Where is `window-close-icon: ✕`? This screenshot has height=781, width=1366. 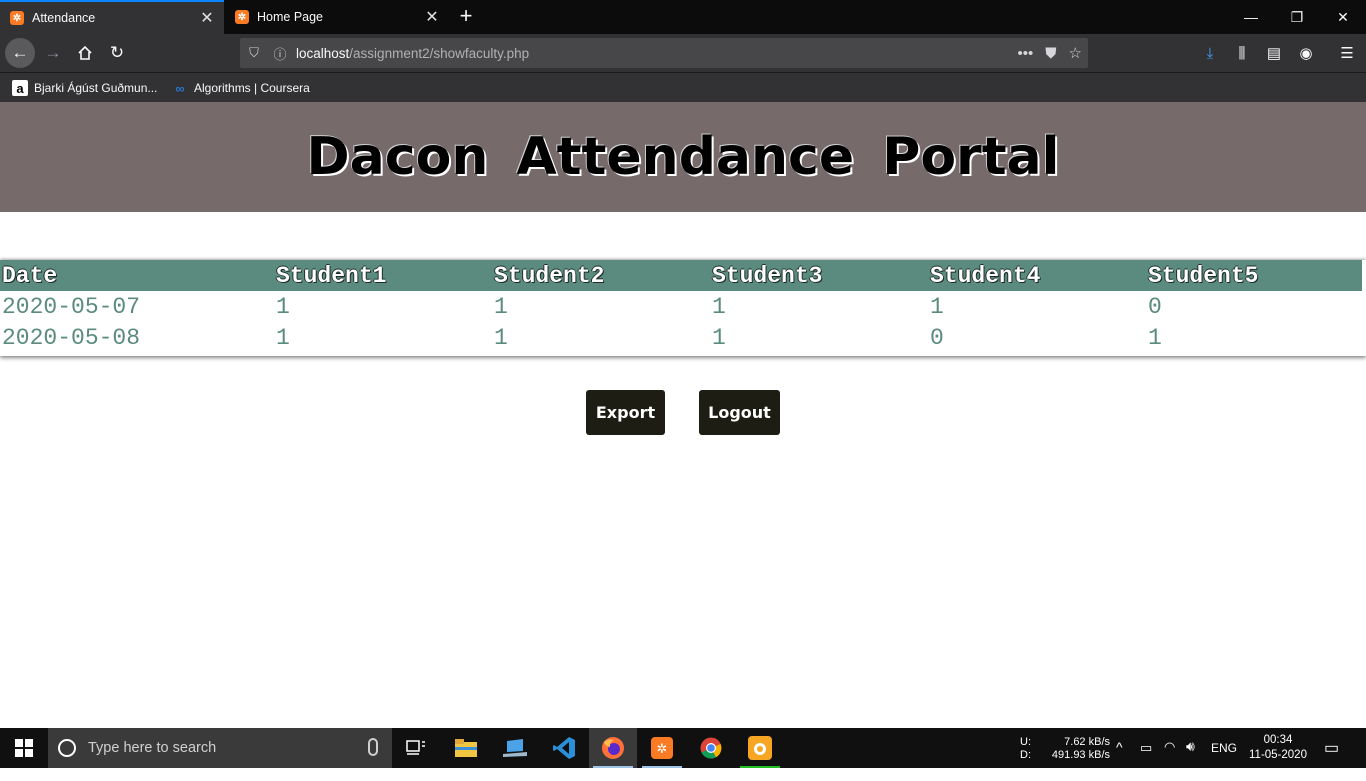 window-close-icon: ✕ is located at coordinates (1343, 17).